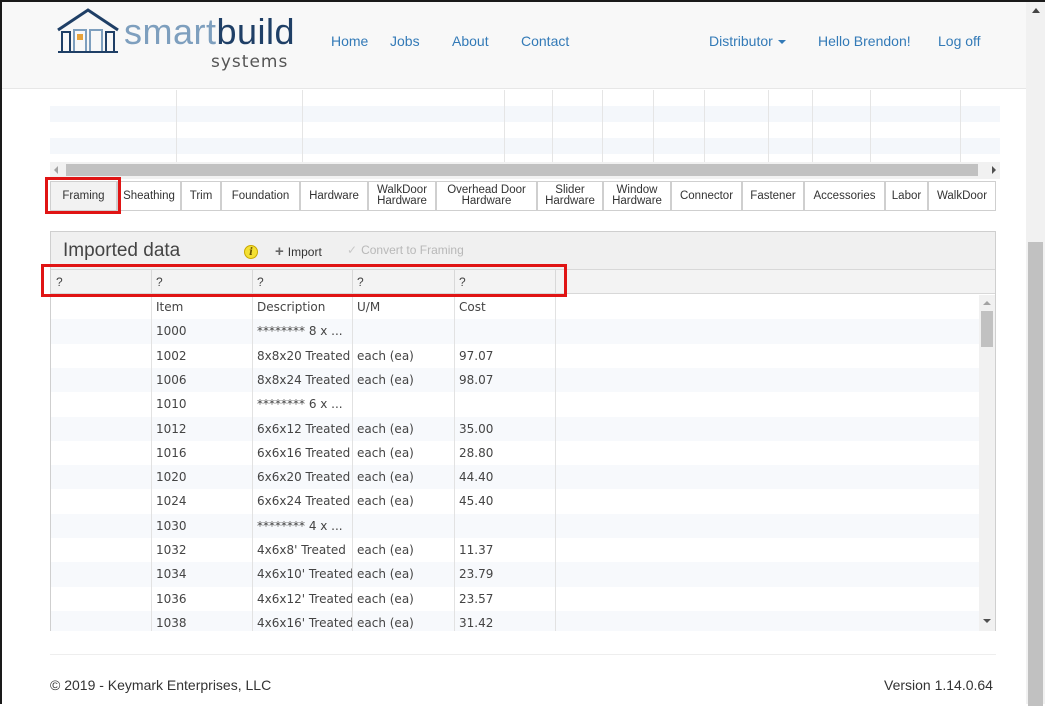 This screenshot has height=706, width=1045. What do you see at coordinates (747, 41) in the screenshot?
I see `distributor-dropdown: Distributor` at bounding box center [747, 41].